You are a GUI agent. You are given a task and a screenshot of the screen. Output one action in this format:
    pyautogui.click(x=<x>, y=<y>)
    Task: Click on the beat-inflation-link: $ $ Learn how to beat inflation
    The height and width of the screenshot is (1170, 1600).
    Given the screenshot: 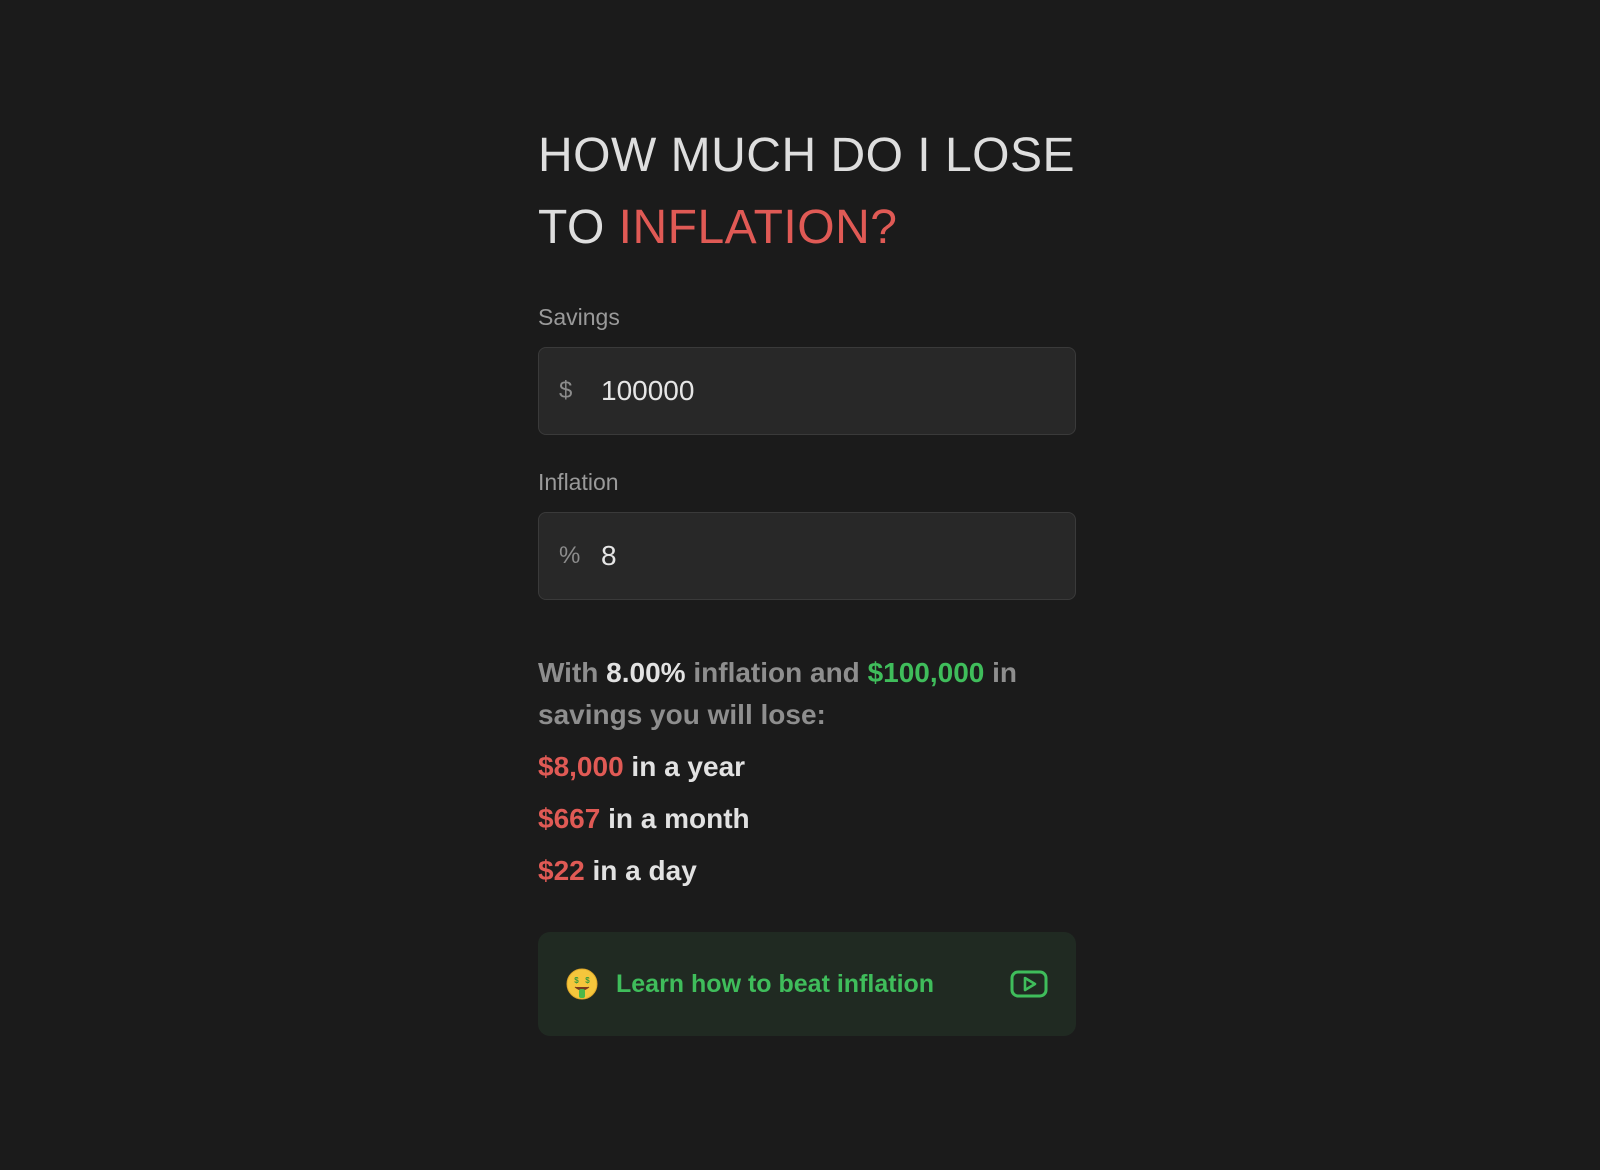 What is the action you would take?
    pyautogui.click(x=807, y=984)
    